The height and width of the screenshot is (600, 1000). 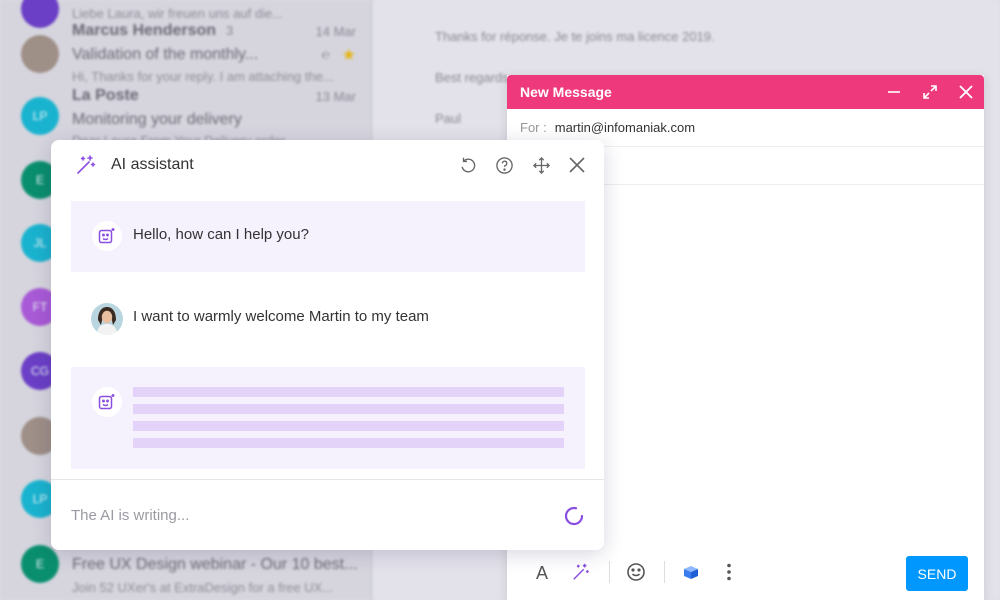 What do you see at coordinates (105, 95) in the screenshot?
I see `mail-sender: La Poste` at bounding box center [105, 95].